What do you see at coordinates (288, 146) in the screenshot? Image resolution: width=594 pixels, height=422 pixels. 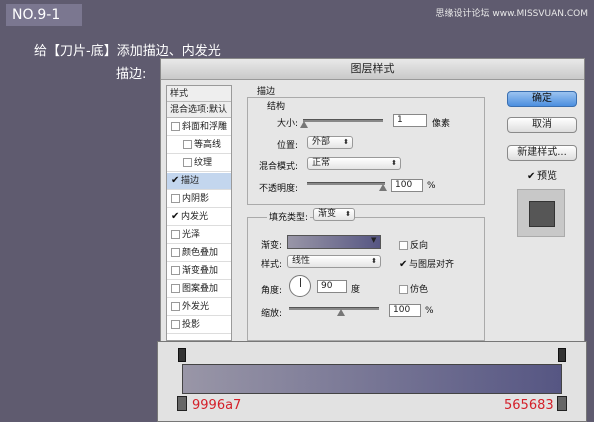 I see `position-label: 位置:` at bounding box center [288, 146].